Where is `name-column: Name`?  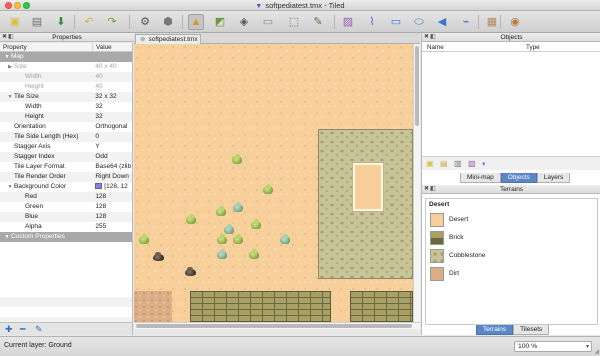
name-column: Name is located at coordinates (435, 47).